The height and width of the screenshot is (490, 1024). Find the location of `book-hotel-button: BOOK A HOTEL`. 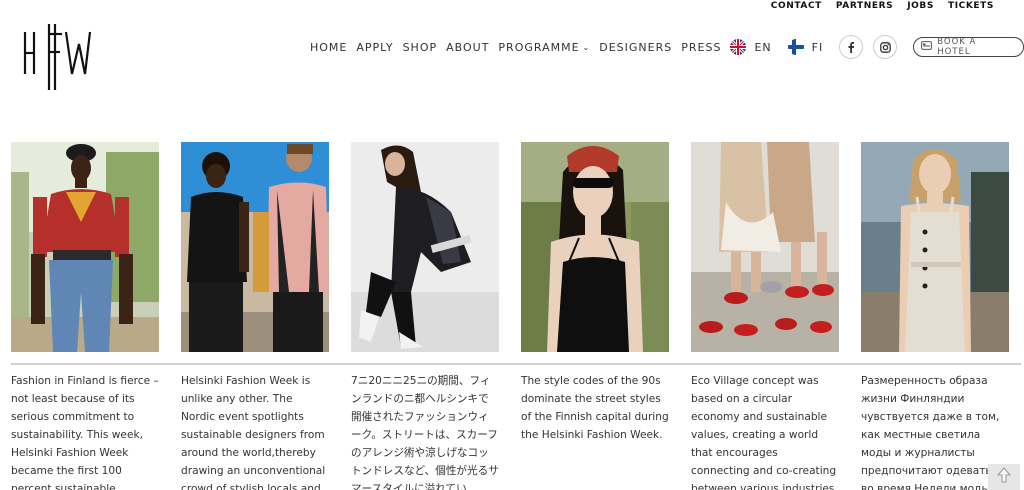

book-hotel-button: BOOK A HOTEL is located at coordinates (968, 47).